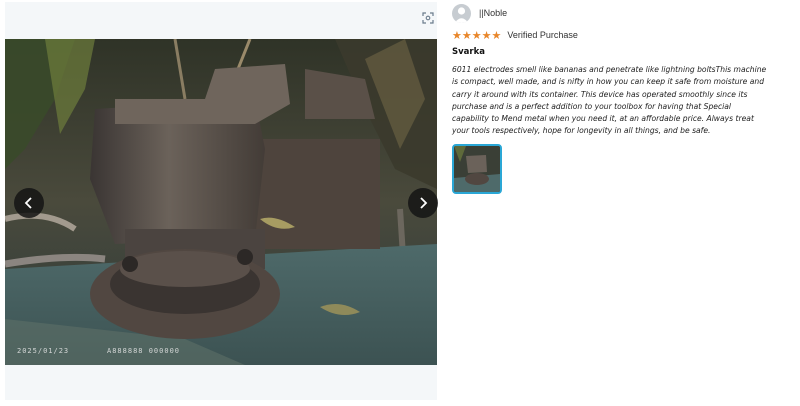 Image resolution: width=800 pixels, height=406 pixels. Describe the element at coordinates (493, 13) in the screenshot. I see `reviewer-name: ||Noble` at that location.